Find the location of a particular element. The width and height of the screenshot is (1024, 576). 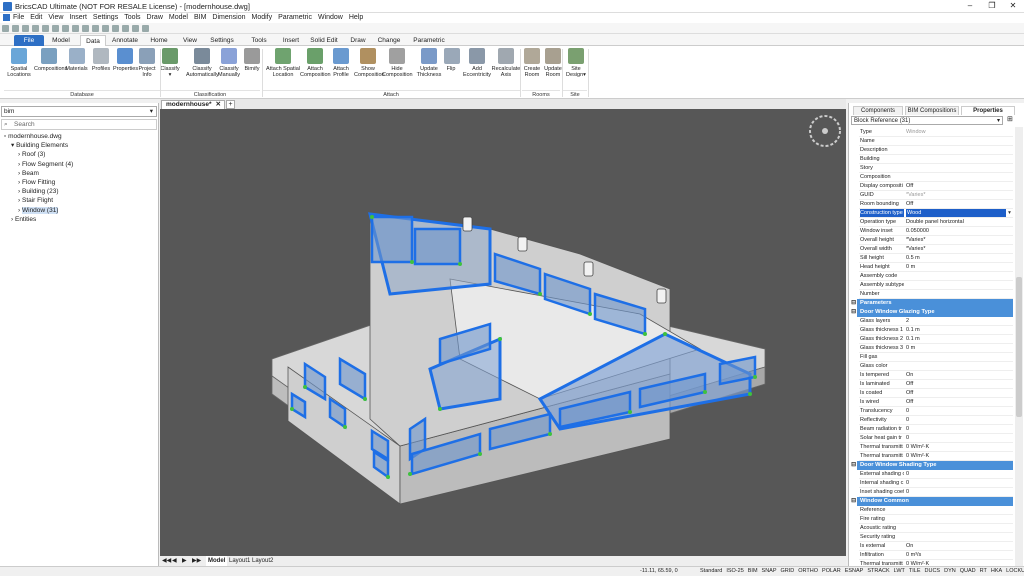

search-input: ⌕ Search is located at coordinates (79, 124).